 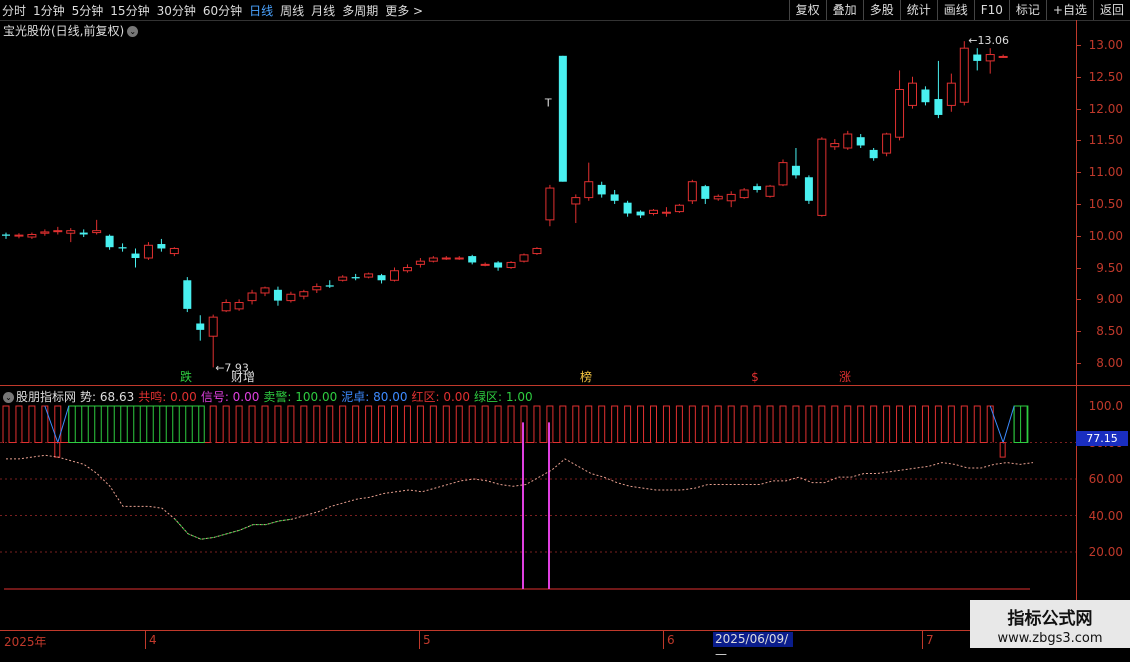 I want to click on tab-4: 30分钟, so click(x=176, y=10).